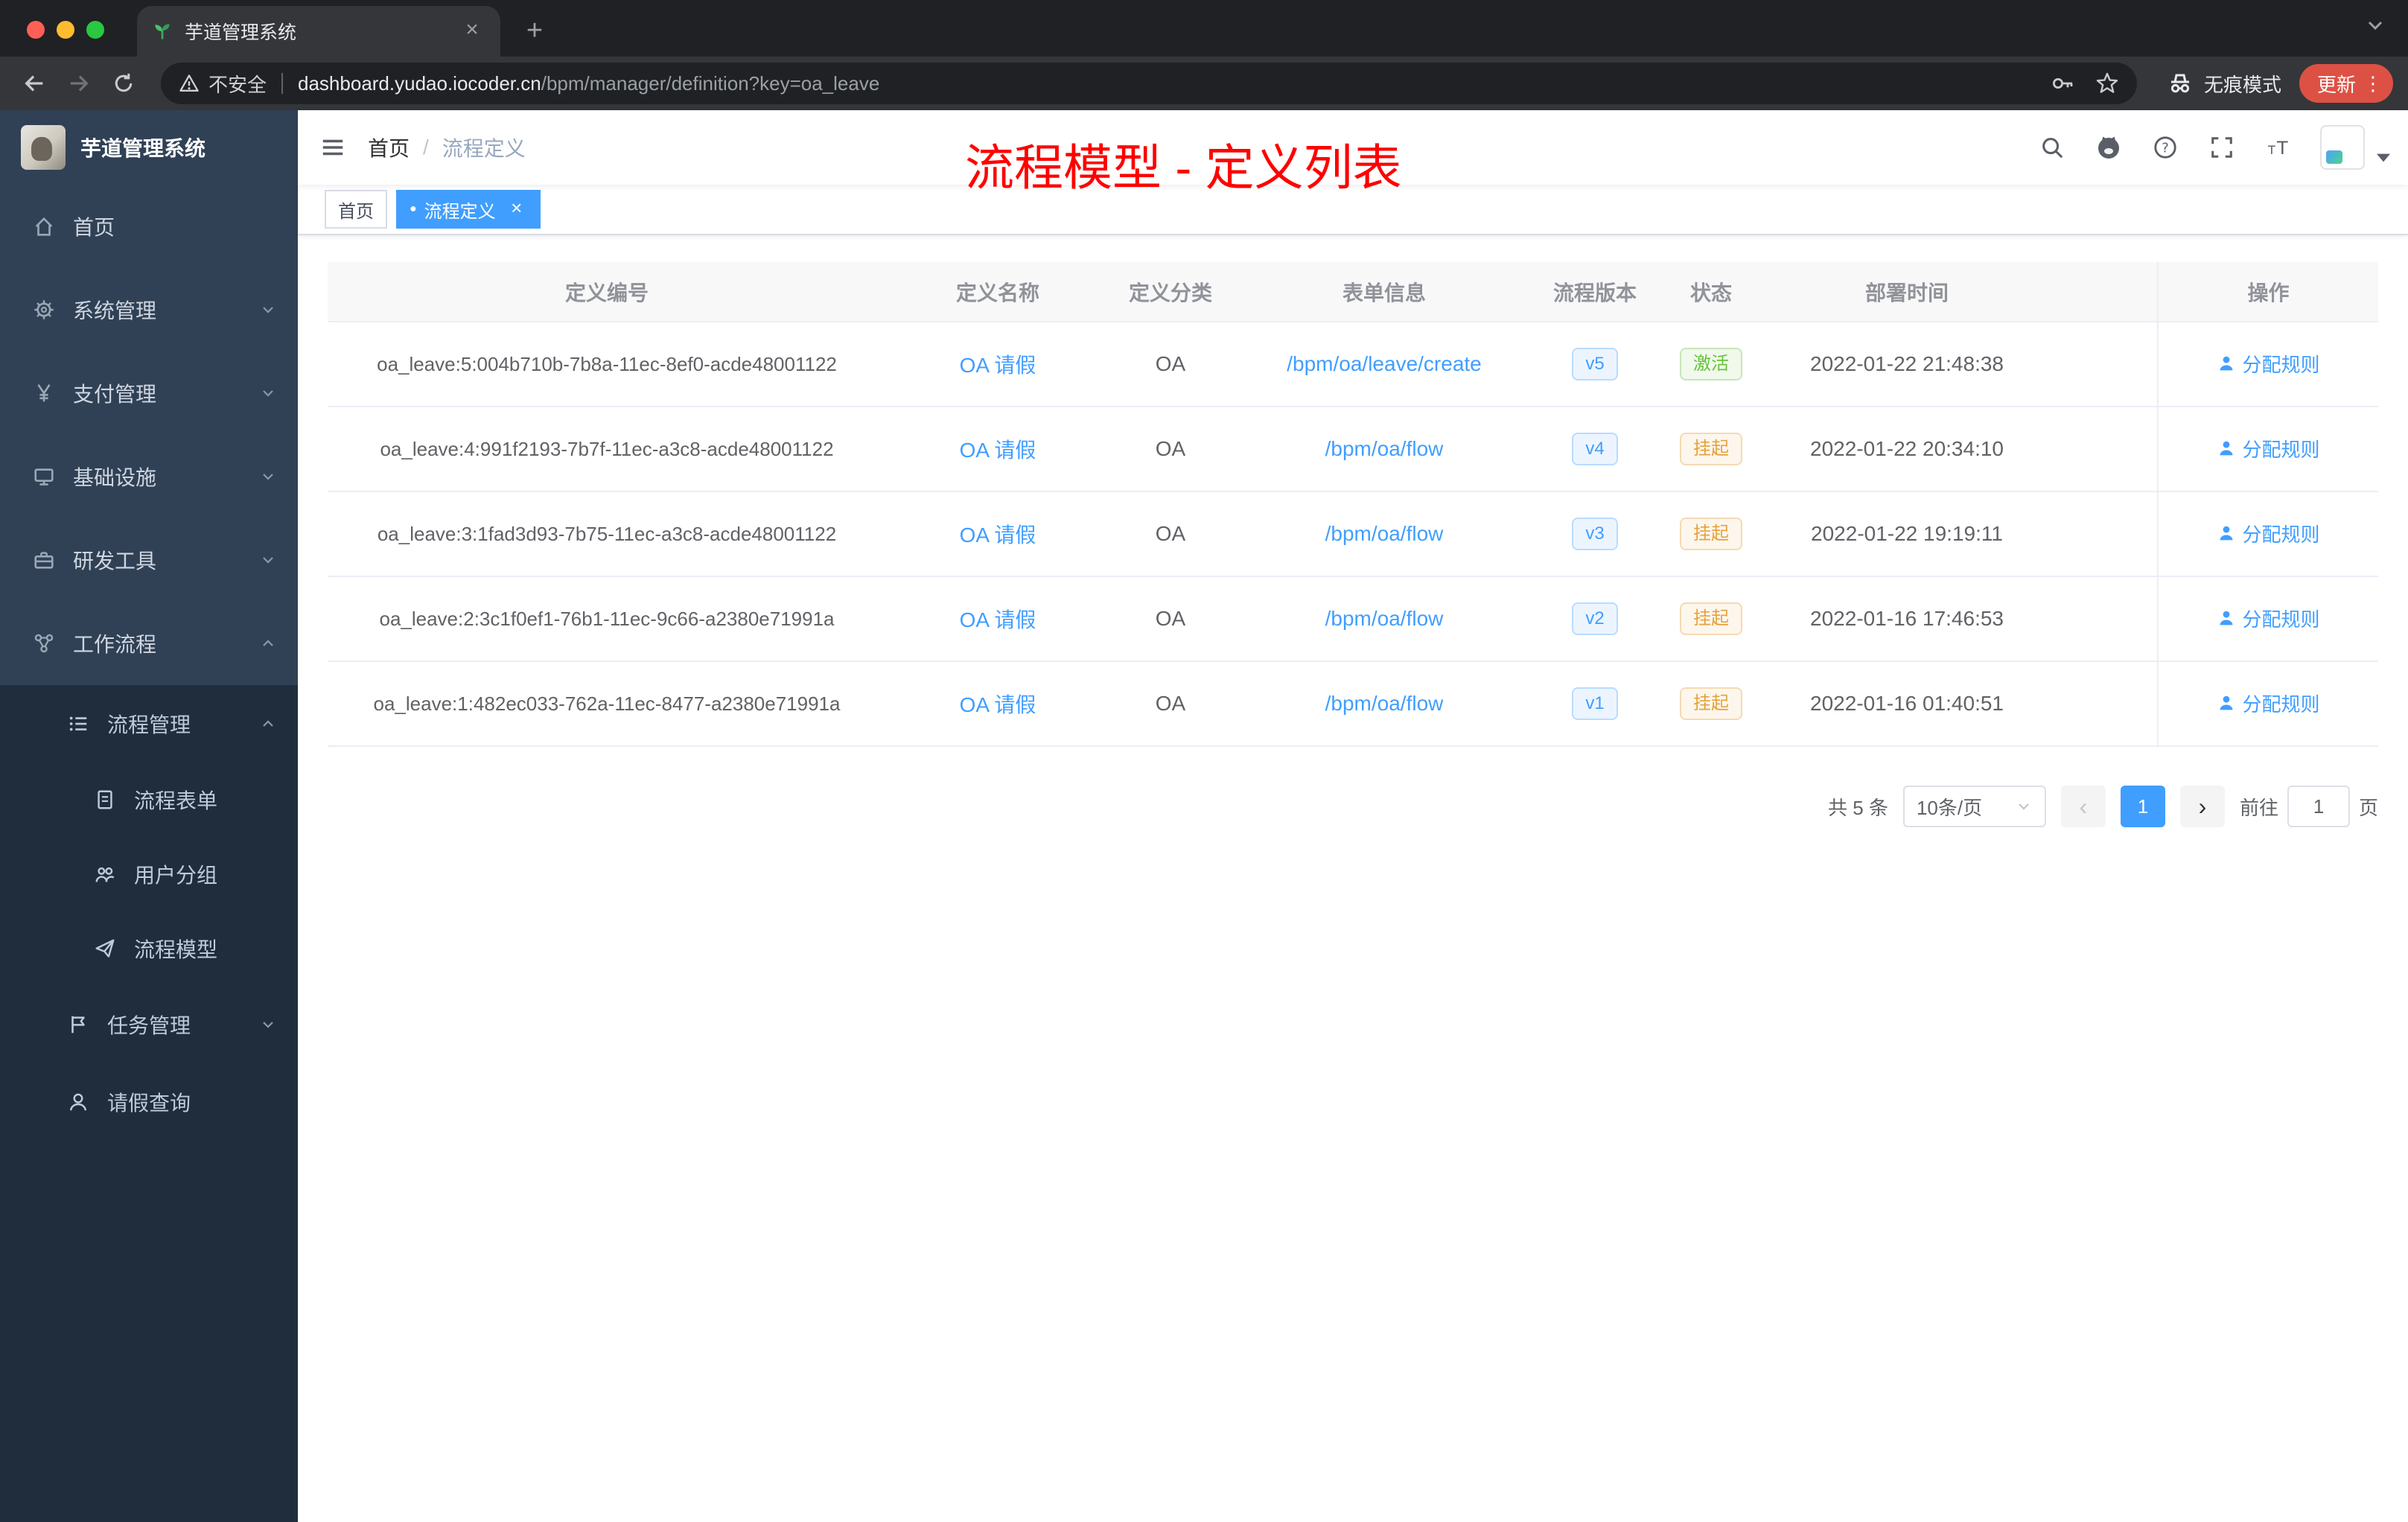 The height and width of the screenshot is (1522, 2408). I want to click on font-size-icon, so click(2278, 147).